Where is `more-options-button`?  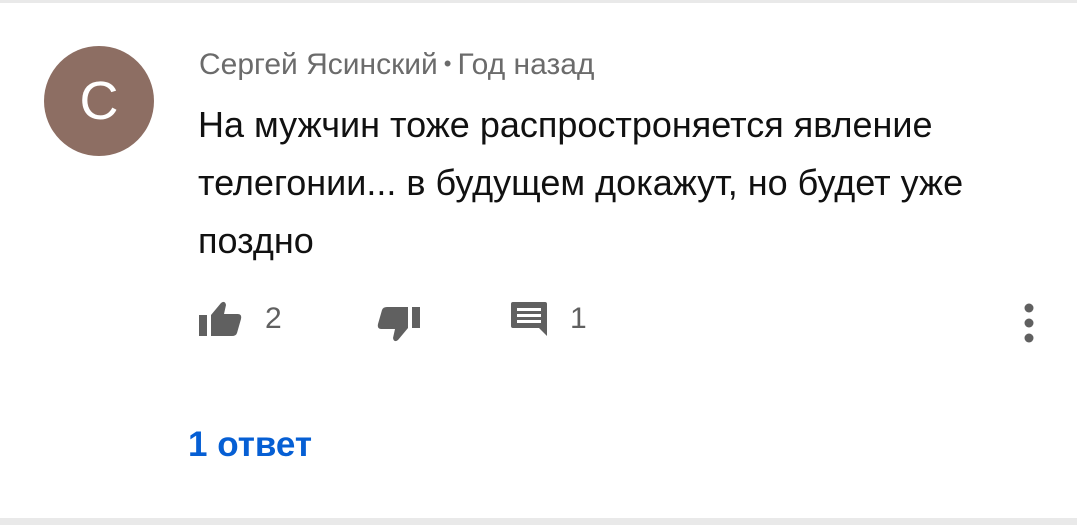
more-options-button is located at coordinates (1029, 323).